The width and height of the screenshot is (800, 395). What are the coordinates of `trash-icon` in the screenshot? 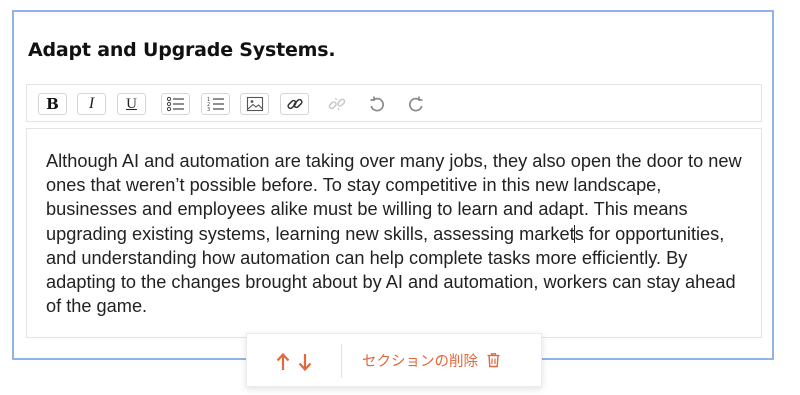 It's located at (493, 360).